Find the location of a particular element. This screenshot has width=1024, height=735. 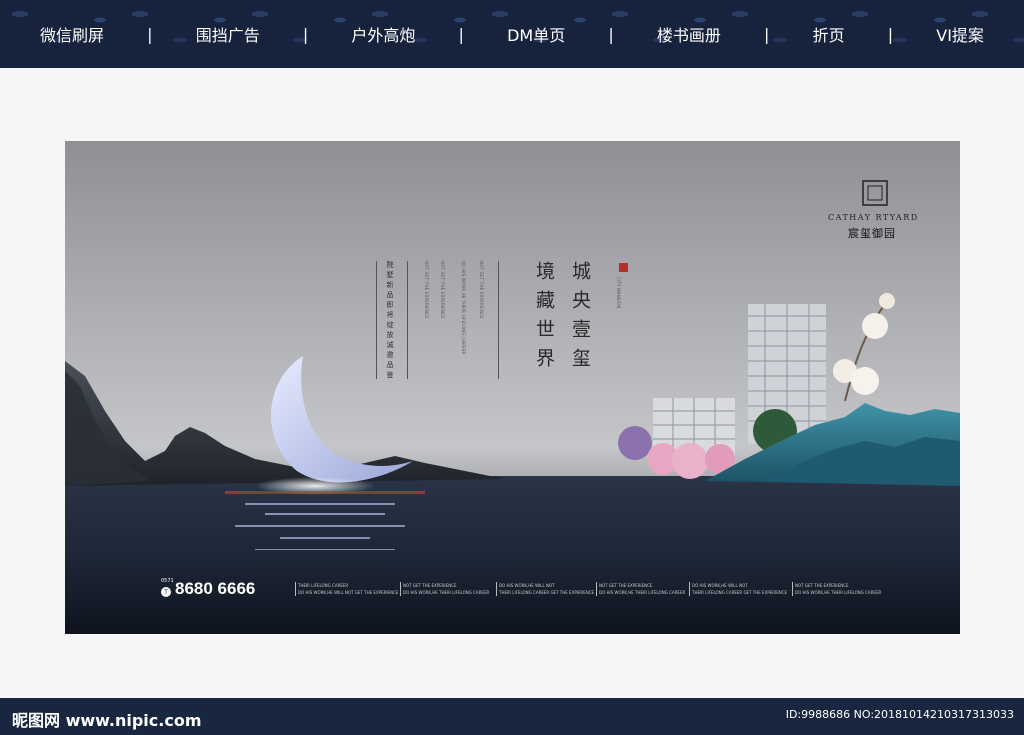

magnolia-flowers is located at coordinates (864, 347).